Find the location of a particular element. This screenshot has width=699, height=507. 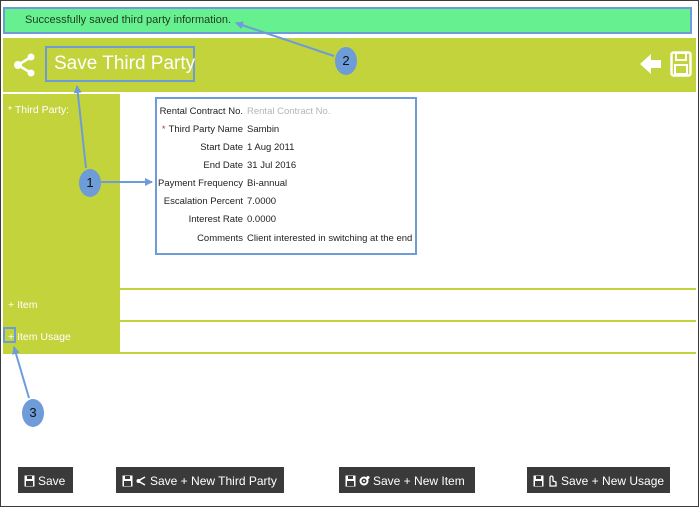

third-party-name-label-text: Third Party Name is located at coordinates (205, 129).